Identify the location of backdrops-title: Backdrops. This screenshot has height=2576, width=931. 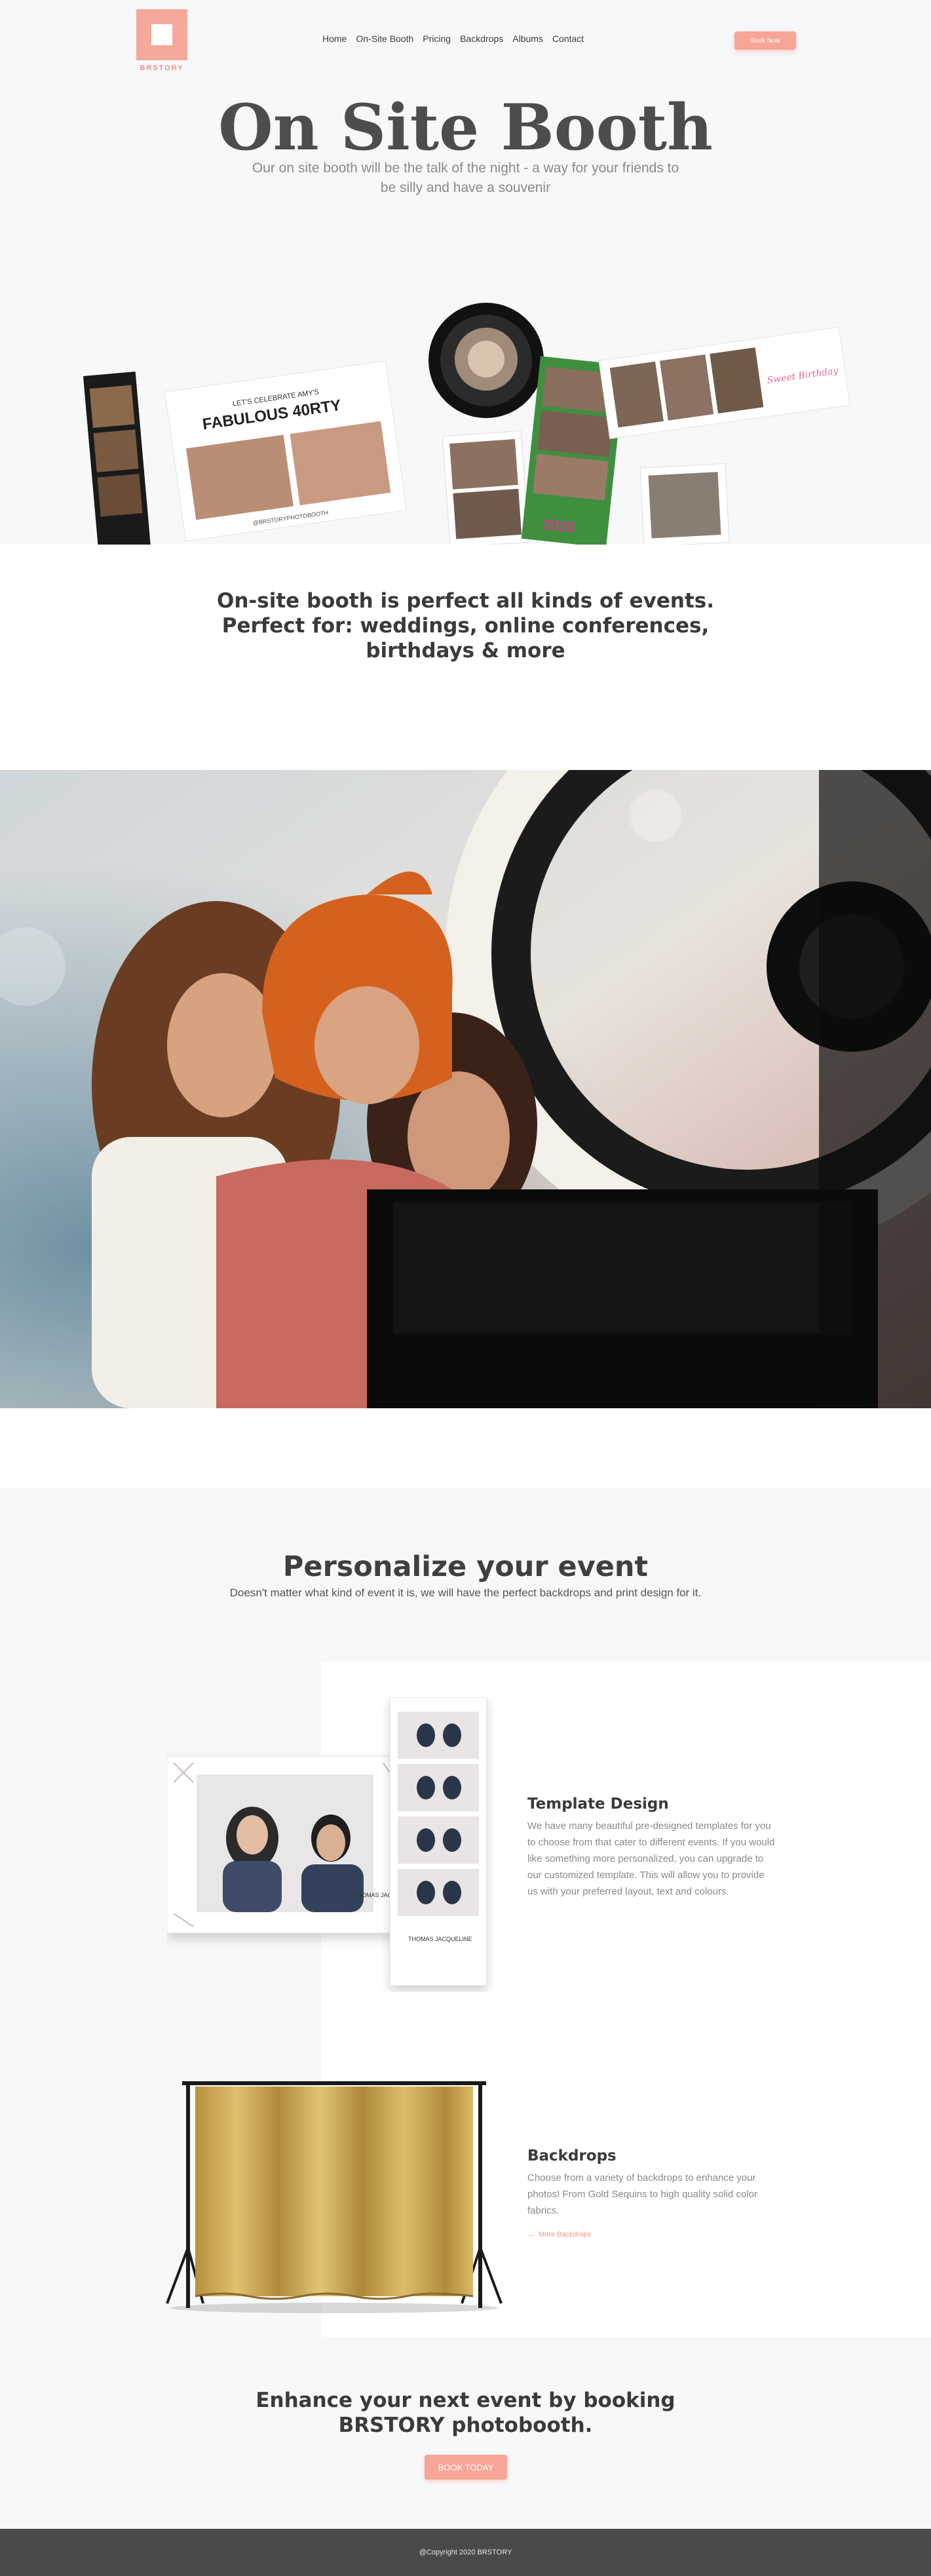
(572, 2155).